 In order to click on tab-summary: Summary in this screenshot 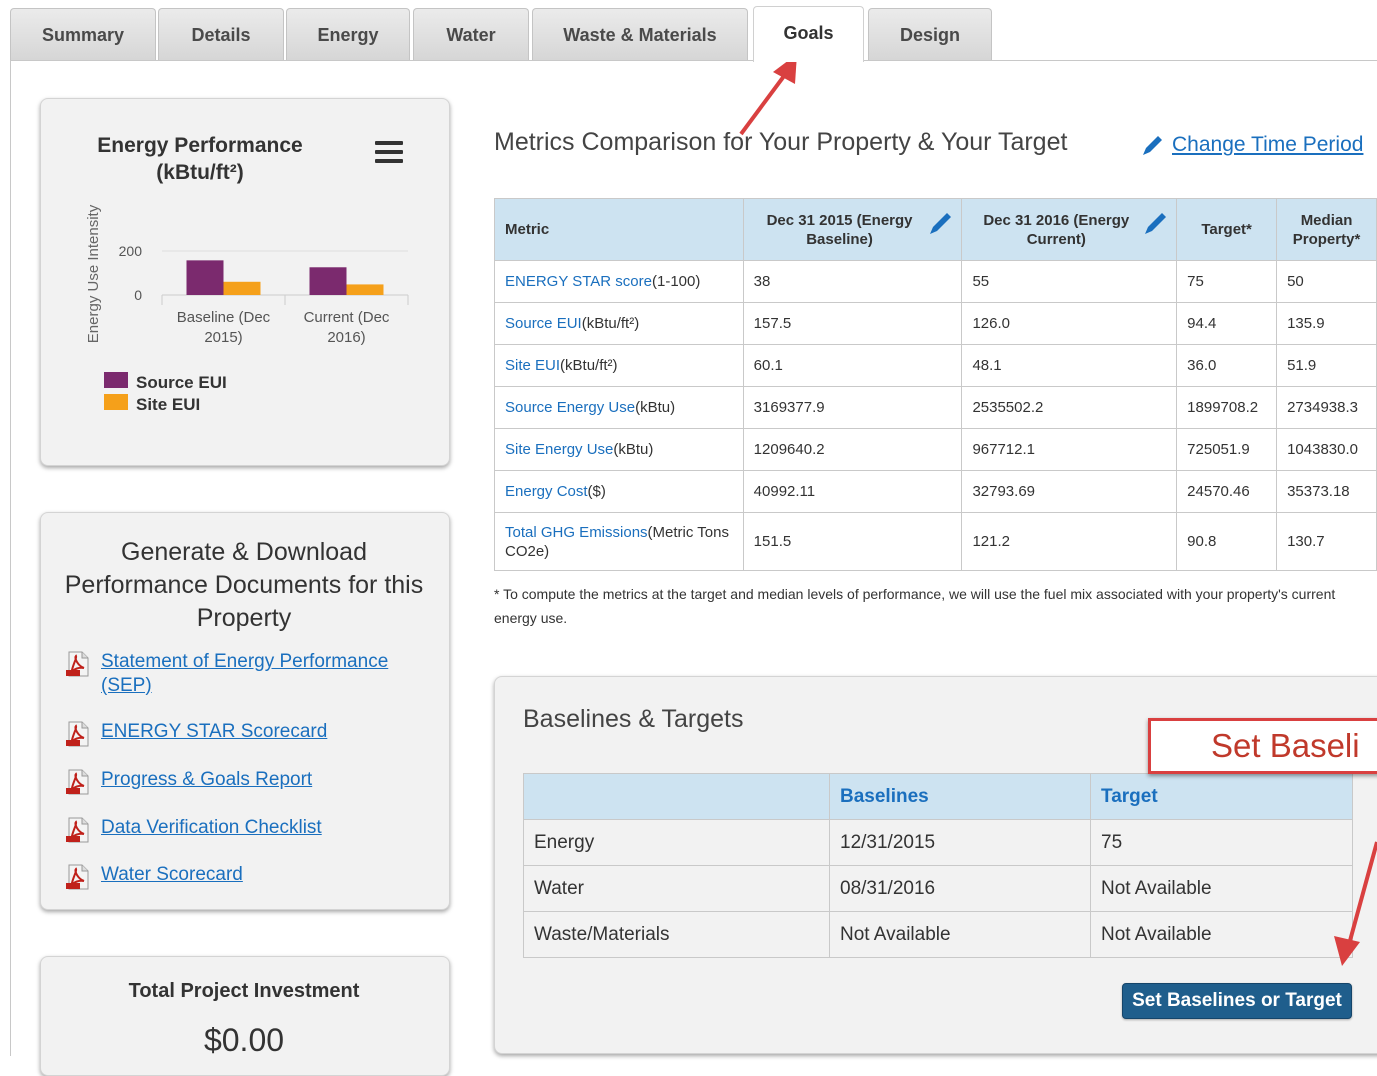, I will do `click(83, 34)`.